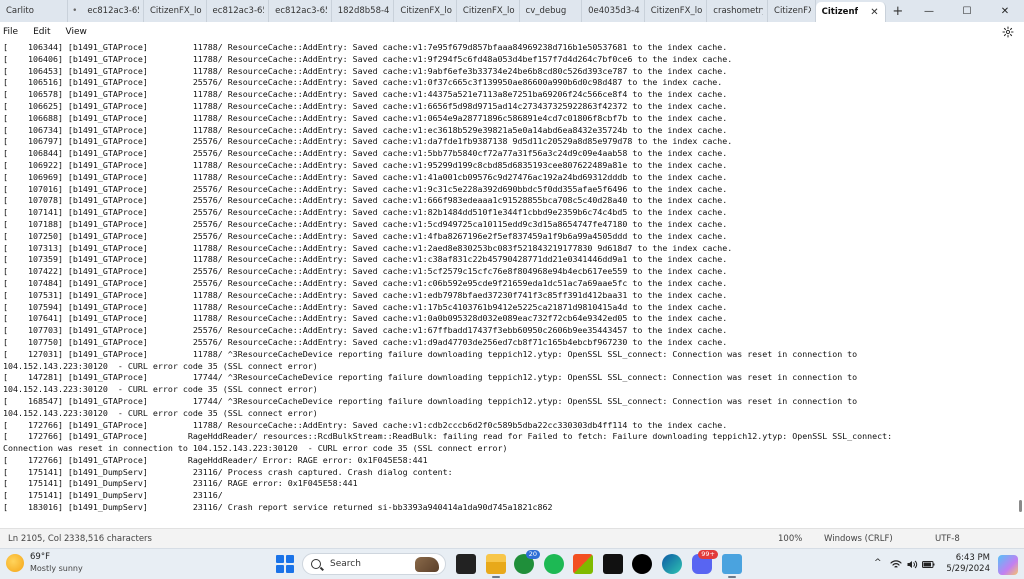 This screenshot has width=1024, height=579. What do you see at coordinates (110, 539) in the screenshot?
I see `character-count: 338,516 characters` at bounding box center [110, 539].